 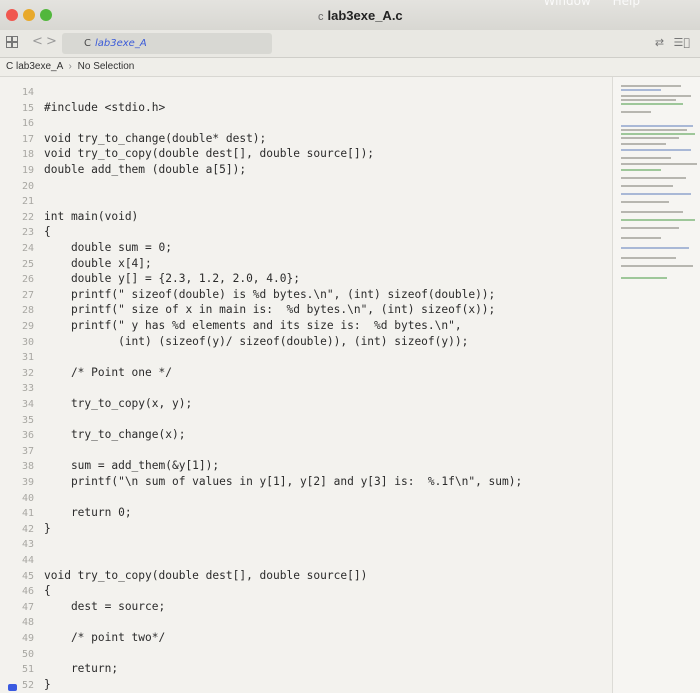 I want to click on code-line: 48, so click(x=22, y=622).